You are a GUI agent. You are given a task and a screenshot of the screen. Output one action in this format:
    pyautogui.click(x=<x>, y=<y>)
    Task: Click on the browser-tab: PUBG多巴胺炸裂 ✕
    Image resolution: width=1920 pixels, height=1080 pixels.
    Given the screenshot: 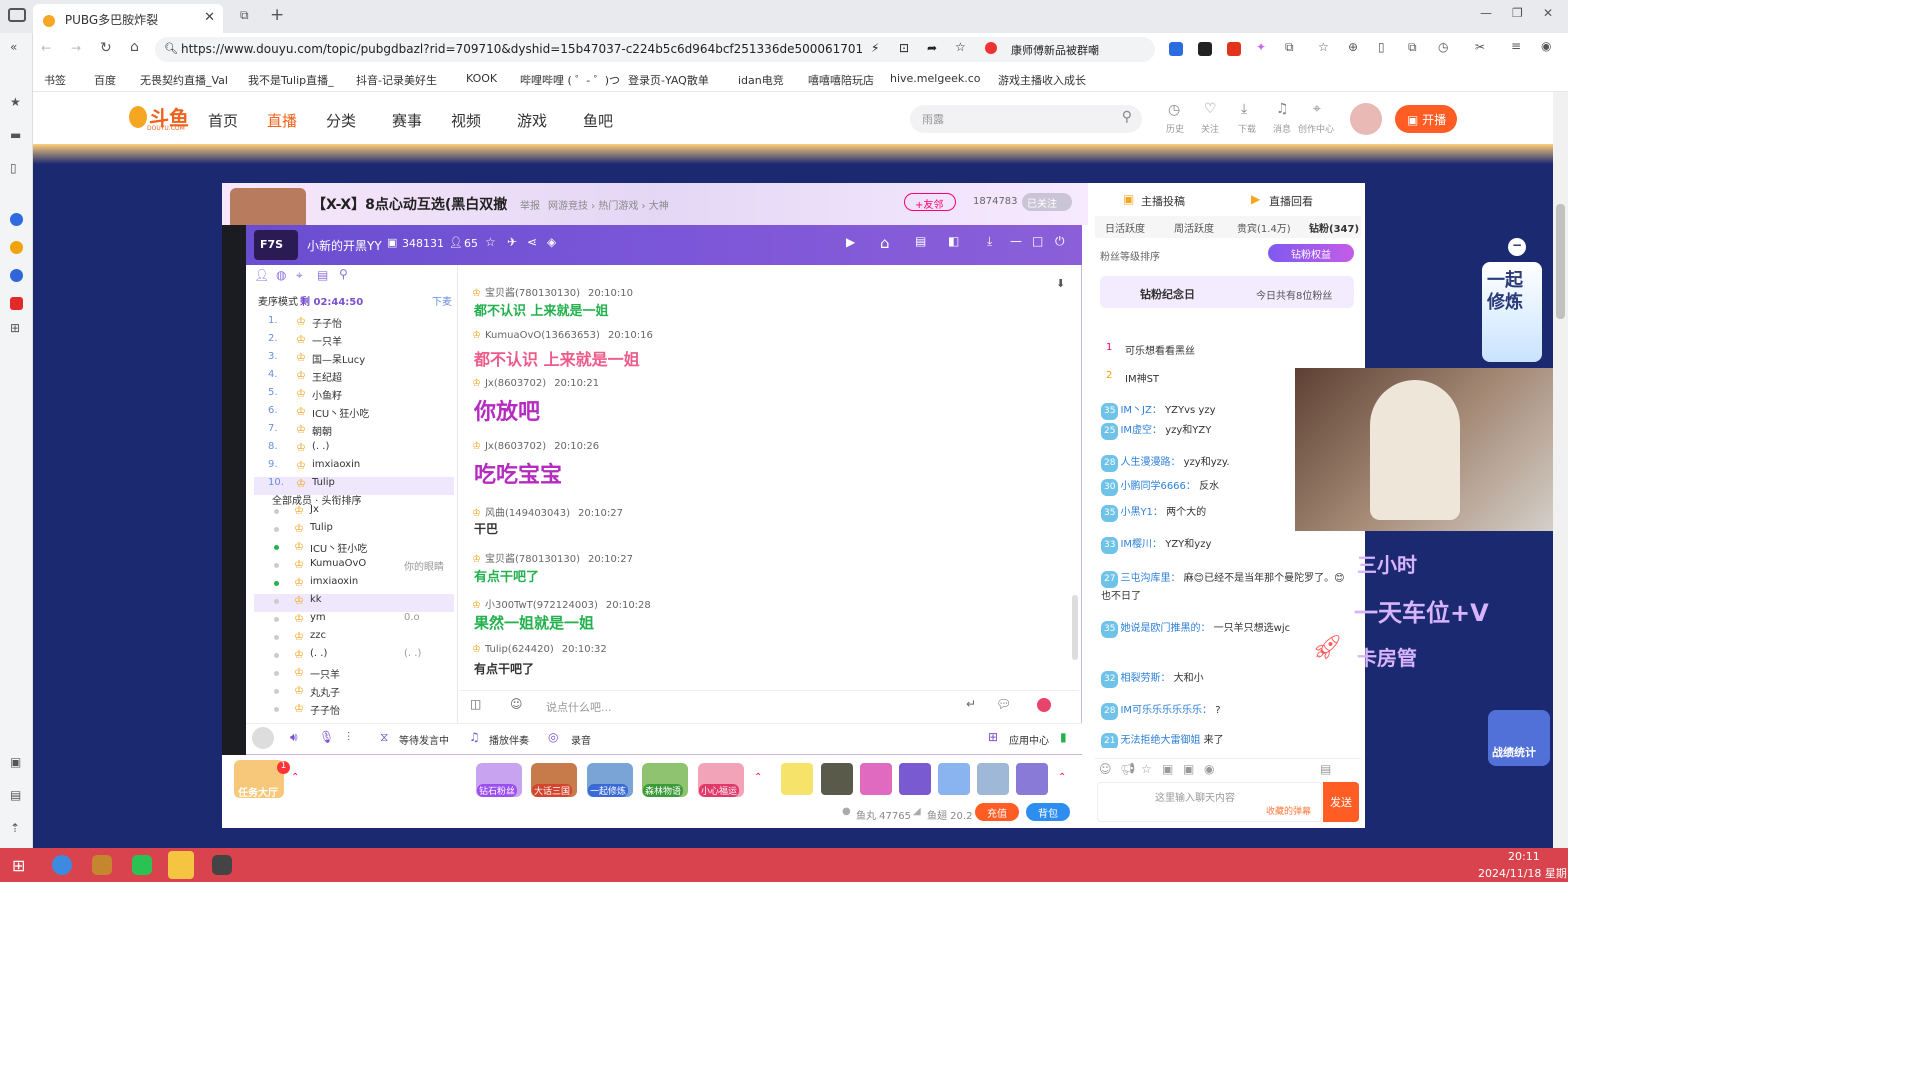 What is the action you would take?
    pyautogui.click(x=128, y=18)
    